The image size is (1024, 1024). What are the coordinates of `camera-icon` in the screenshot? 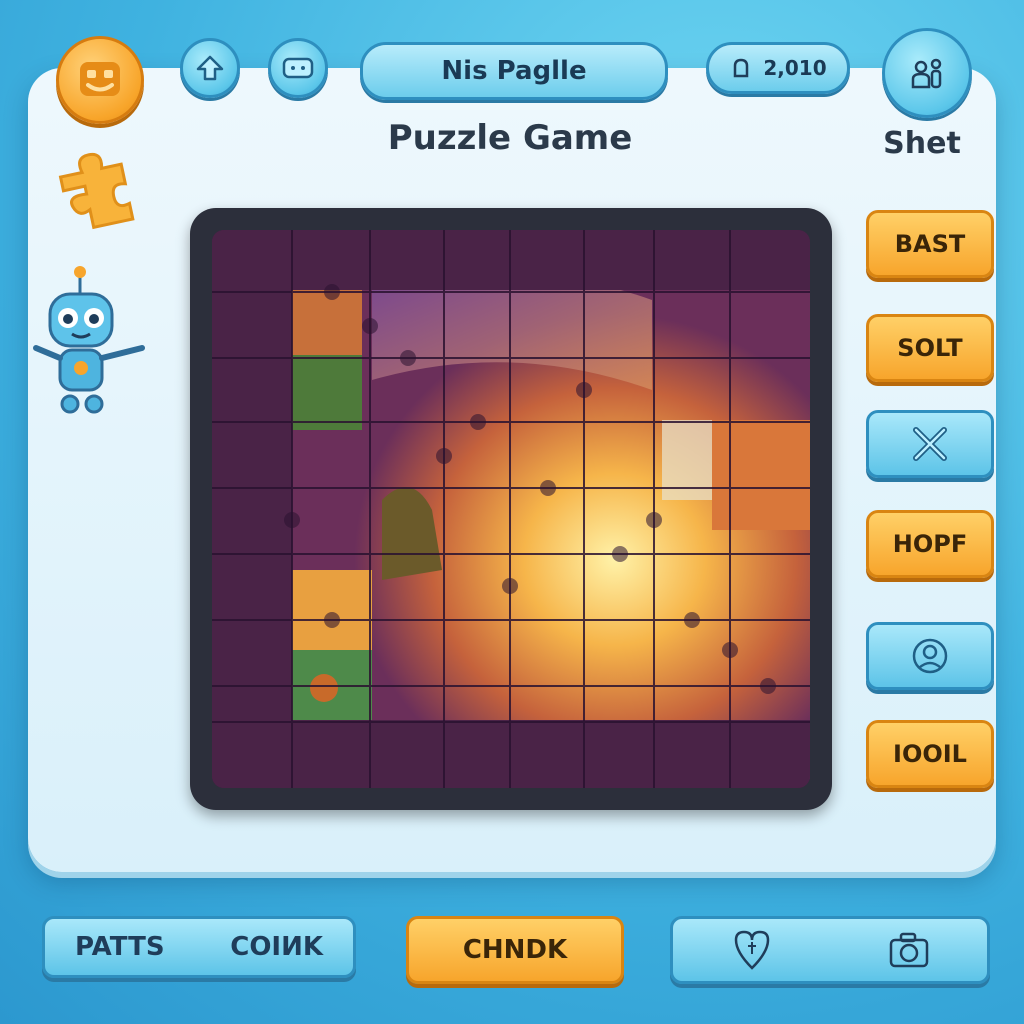 It's located at (909, 950).